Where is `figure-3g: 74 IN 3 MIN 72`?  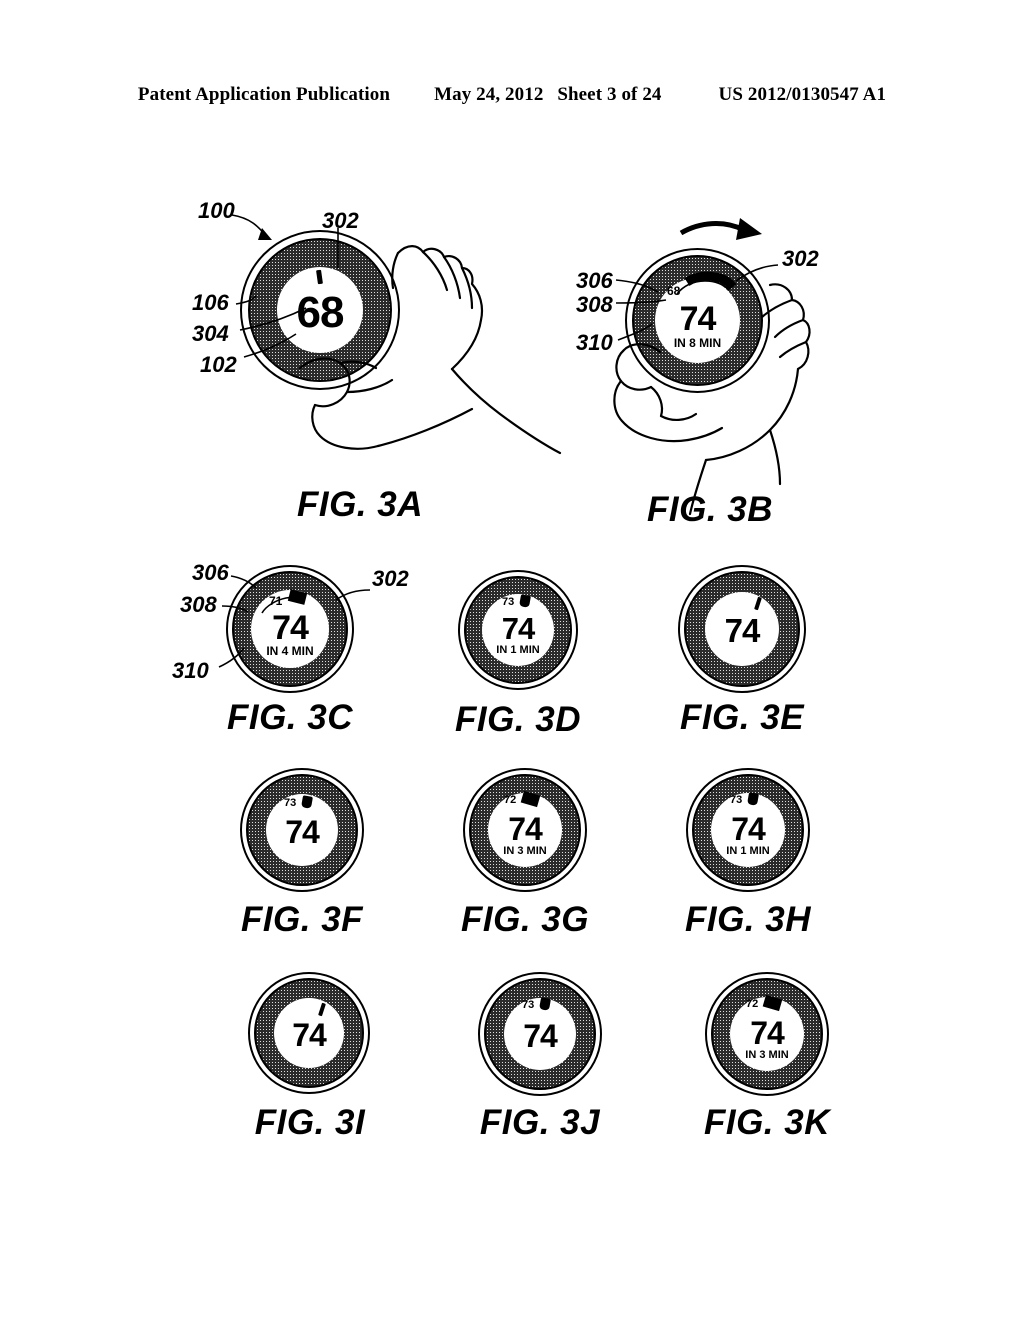
figure-3g: 74 IN 3 MIN 72 is located at coordinates (525, 830).